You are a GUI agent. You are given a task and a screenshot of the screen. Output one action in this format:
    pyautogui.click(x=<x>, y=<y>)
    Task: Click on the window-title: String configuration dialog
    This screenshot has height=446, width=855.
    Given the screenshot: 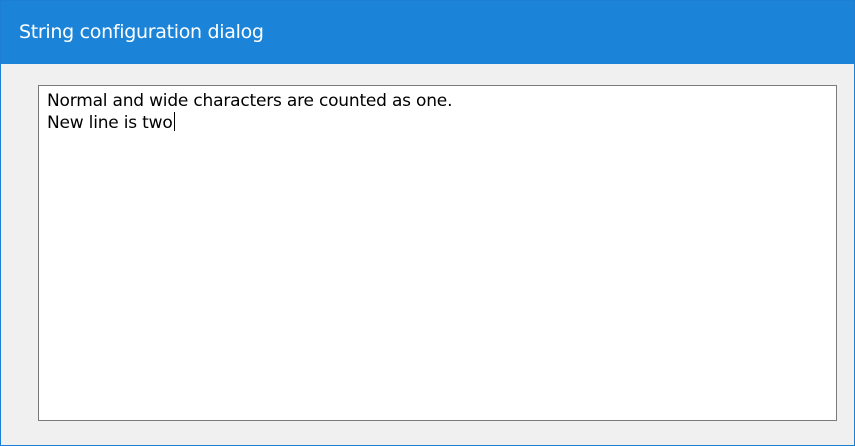 What is the action you would take?
    pyautogui.click(x=141, y=31)
    